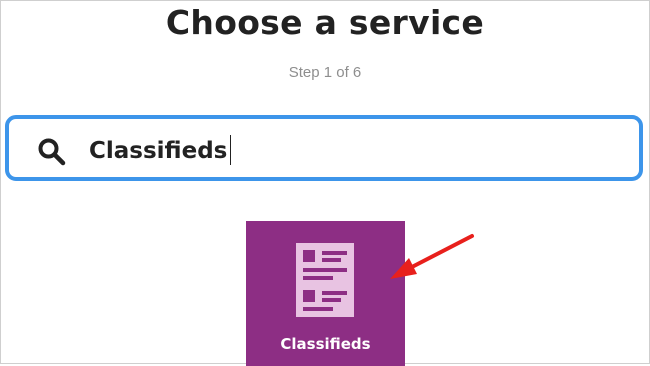 The width and height of the screenshot is (650, 366). I want to click on step-indicator: Step 1 of 6, so click(325, 72).